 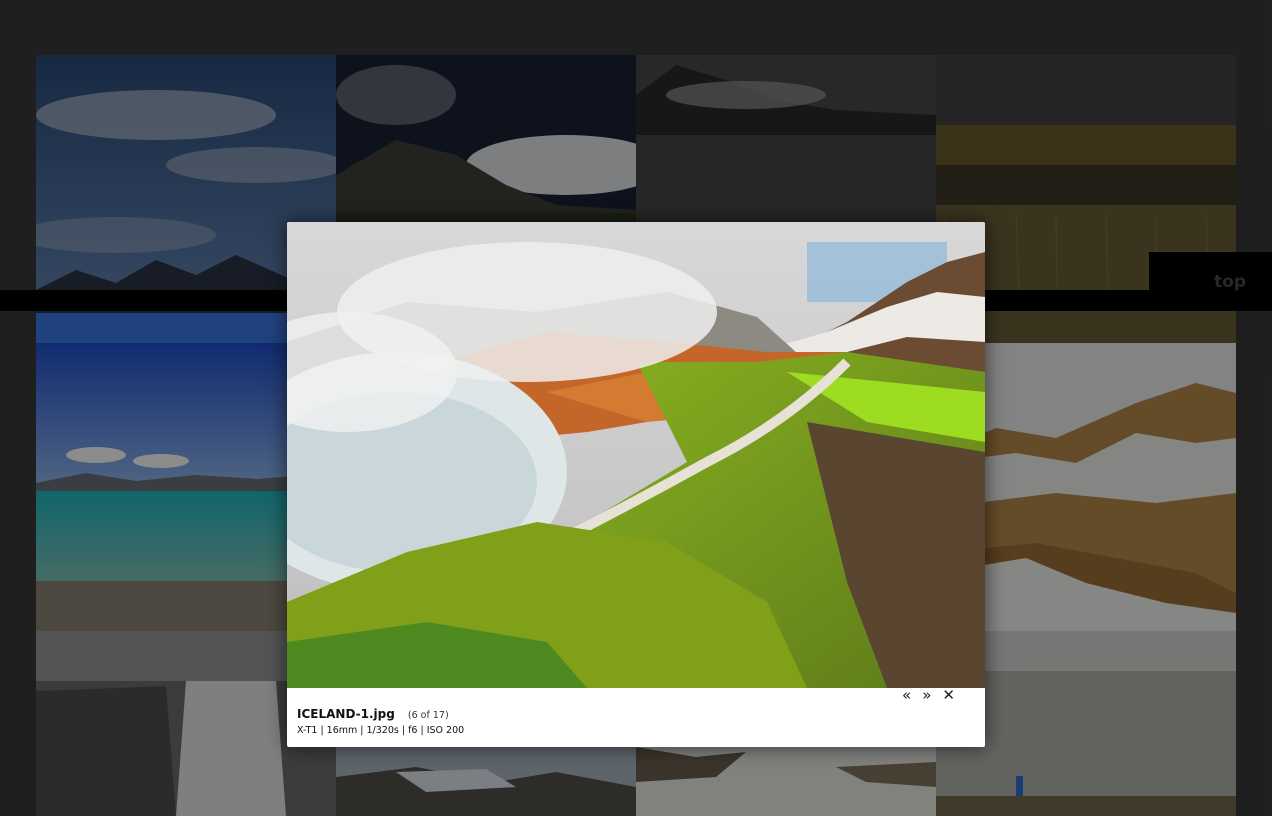 I want to click on image-counter: (6 of 17), so click(x=428, y=715).